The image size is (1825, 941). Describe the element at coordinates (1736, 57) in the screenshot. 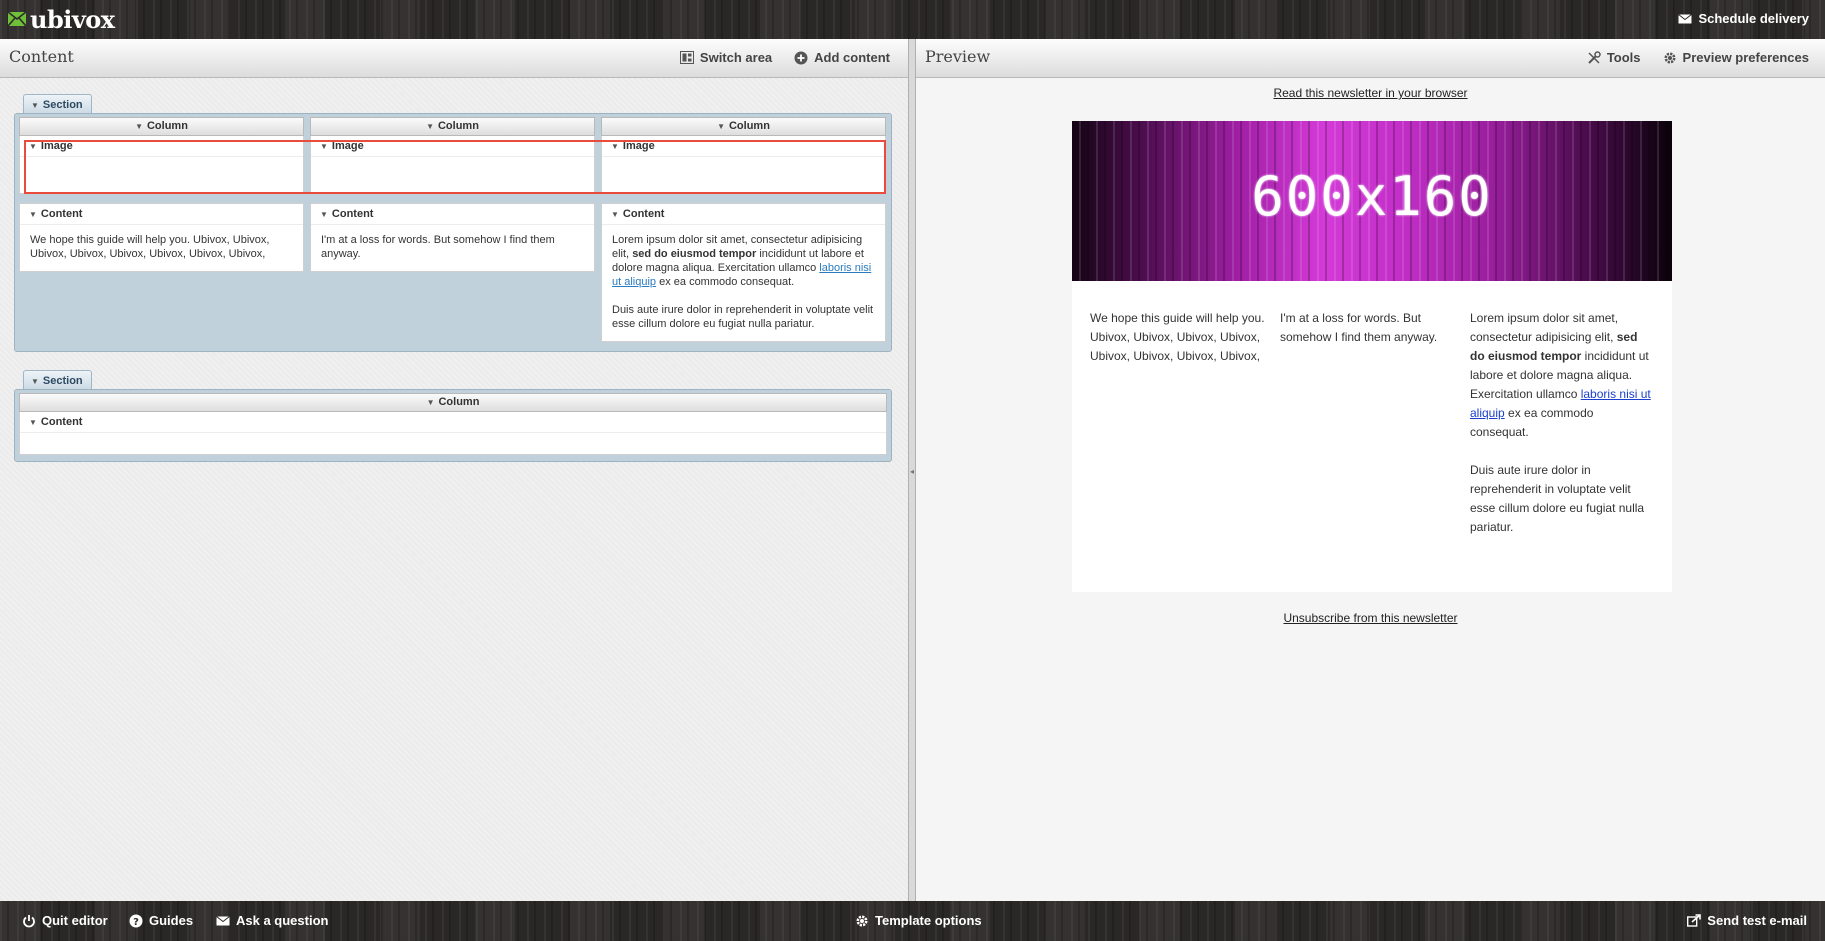

I see `preview-preferences-button: Preview preferences` at that location.